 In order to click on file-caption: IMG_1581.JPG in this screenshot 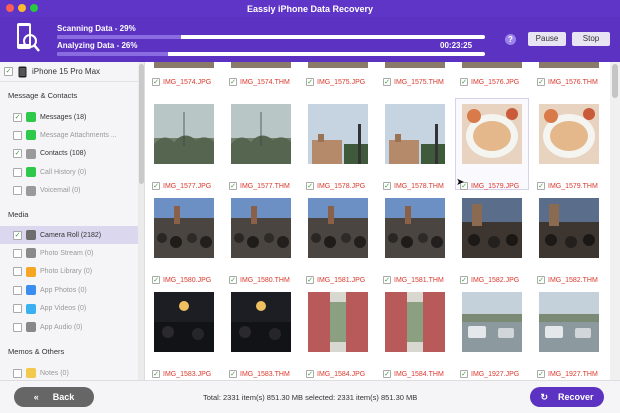, I will do `click(335, 280)`.